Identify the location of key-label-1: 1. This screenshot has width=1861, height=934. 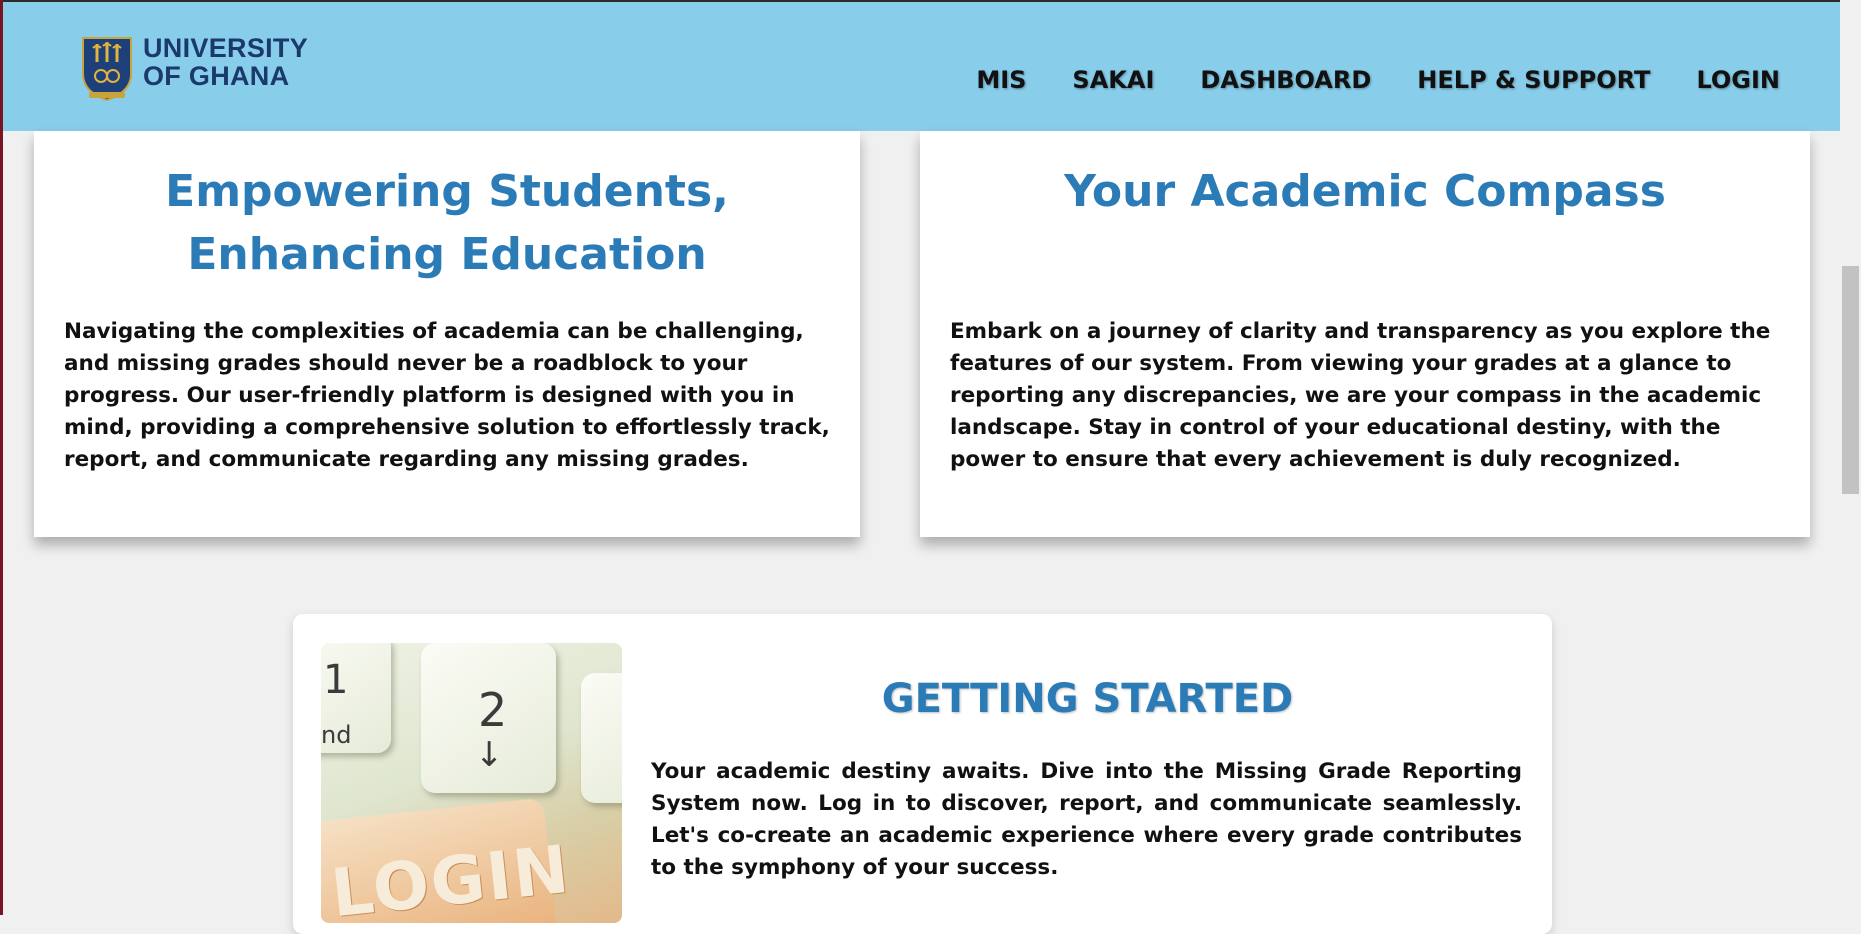
(336, 680).